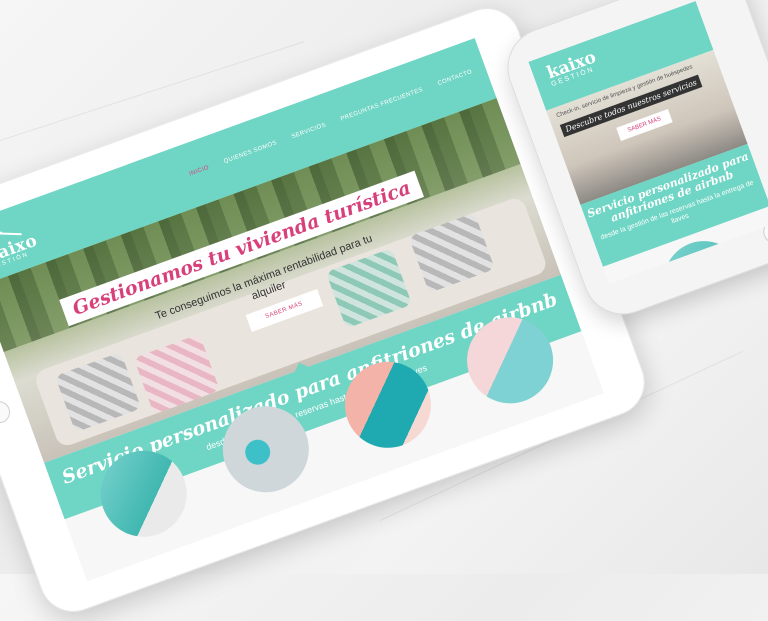  Describe the element at coordinates (200, 171) in the screenshot. I see `nav-item-inicio: INICIO` at that location.